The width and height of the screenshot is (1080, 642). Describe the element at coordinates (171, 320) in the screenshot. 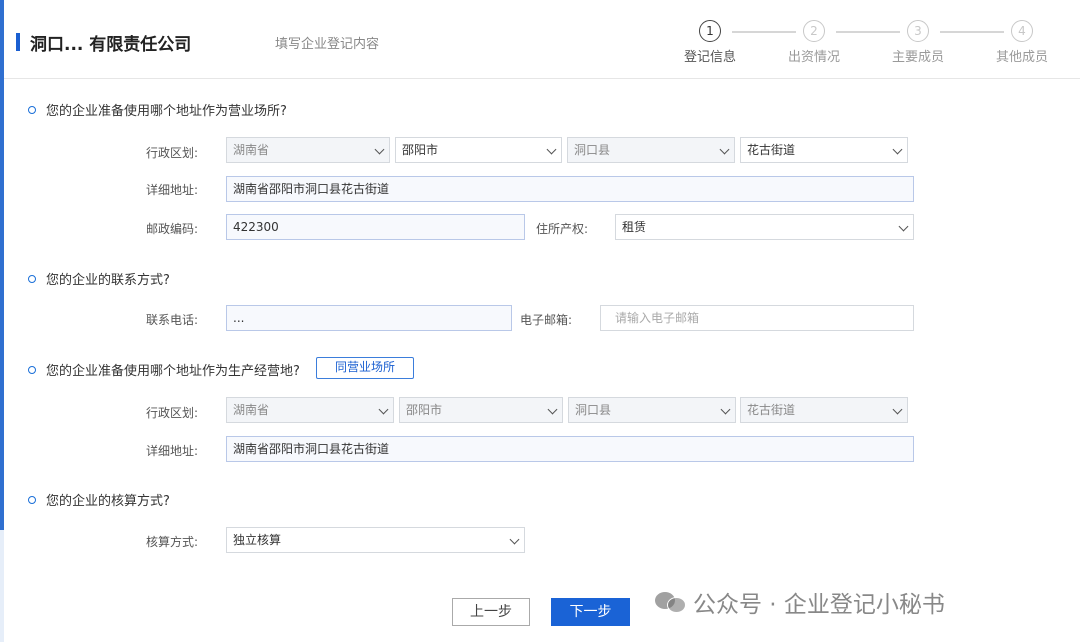

I see `phone-label: 联系电话:` at that location.